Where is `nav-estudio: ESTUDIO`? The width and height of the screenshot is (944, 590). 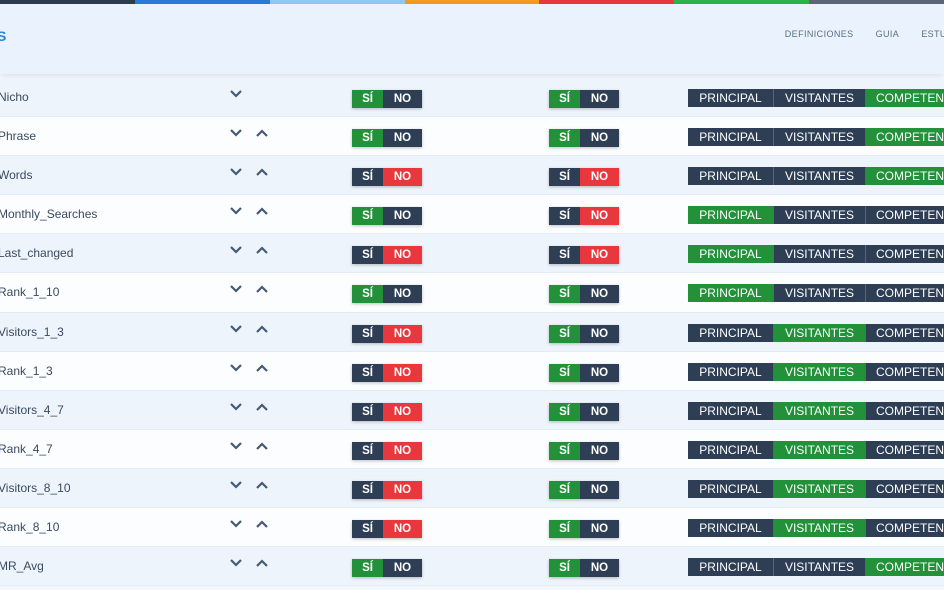
nav-estudio: ESTUDIO is located at coordinates (932, 34).